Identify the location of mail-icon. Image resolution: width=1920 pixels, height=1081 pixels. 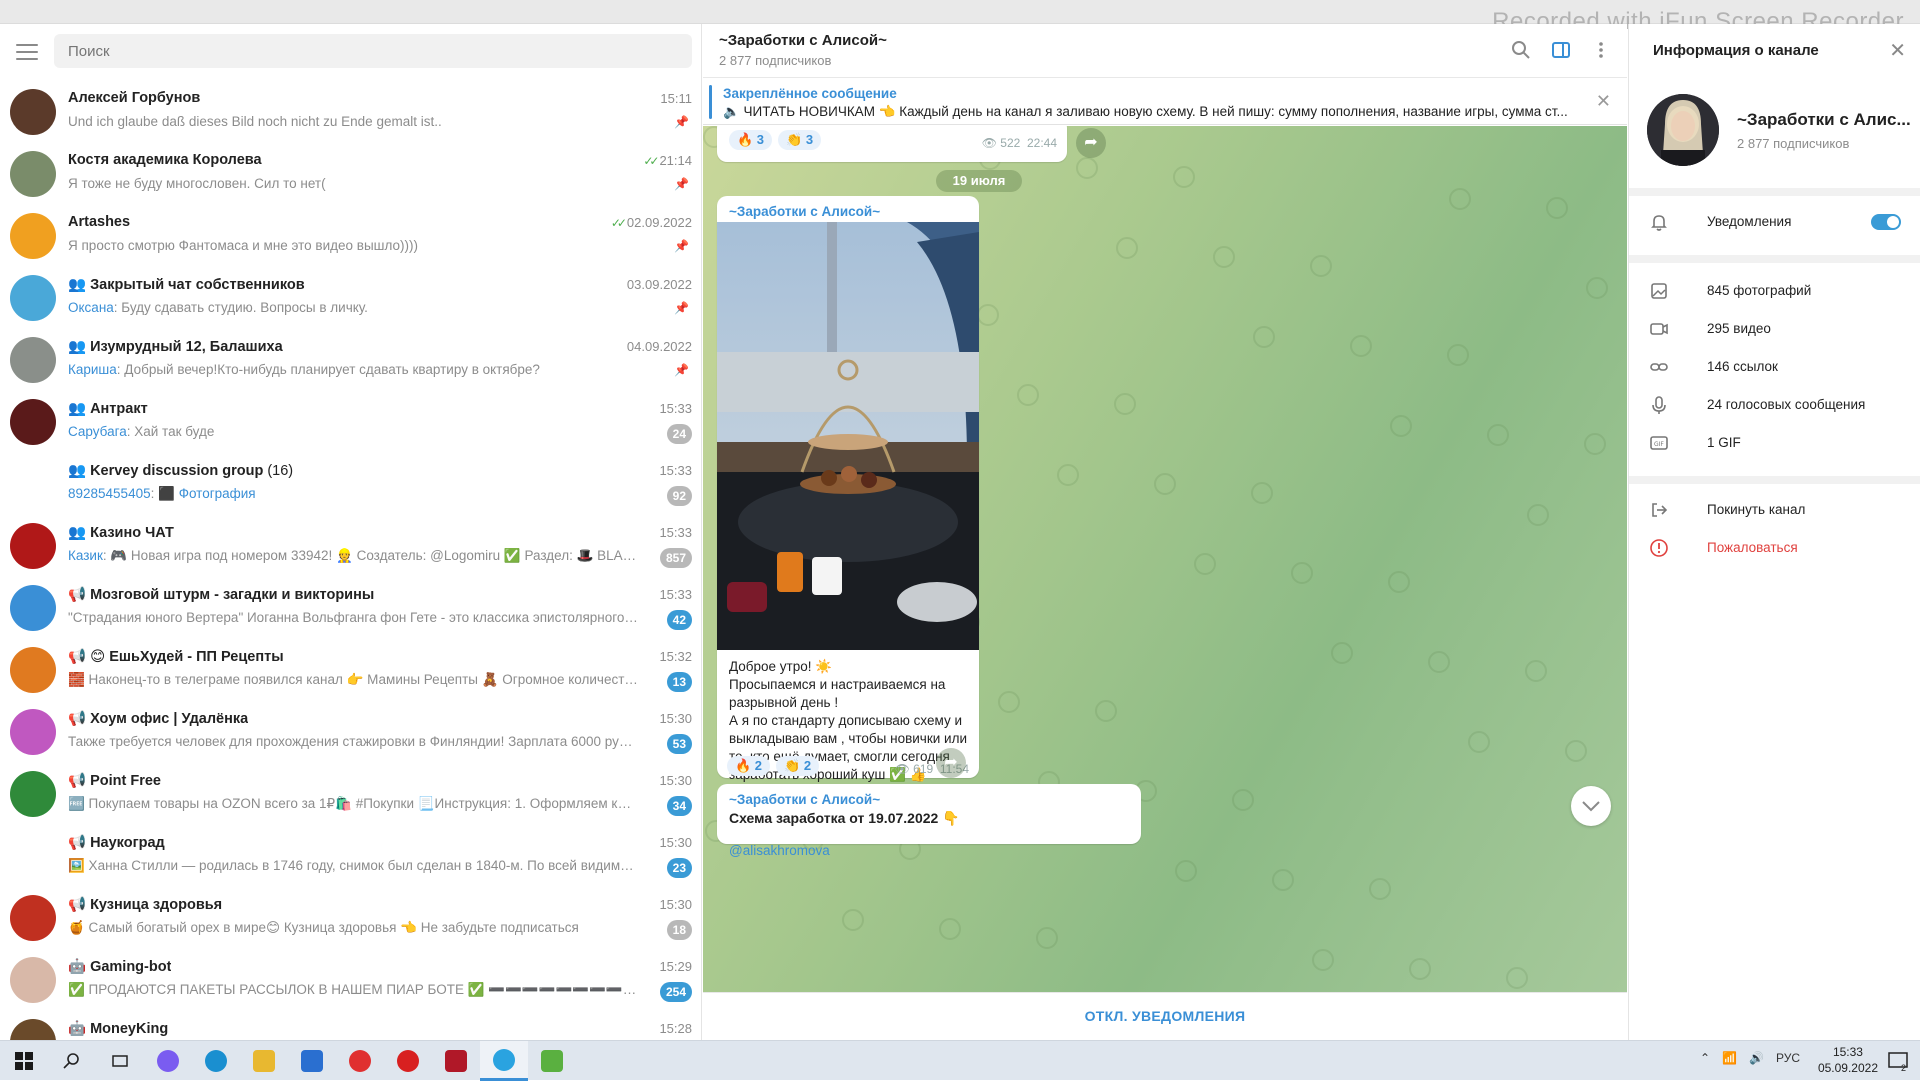
(312, 1061).